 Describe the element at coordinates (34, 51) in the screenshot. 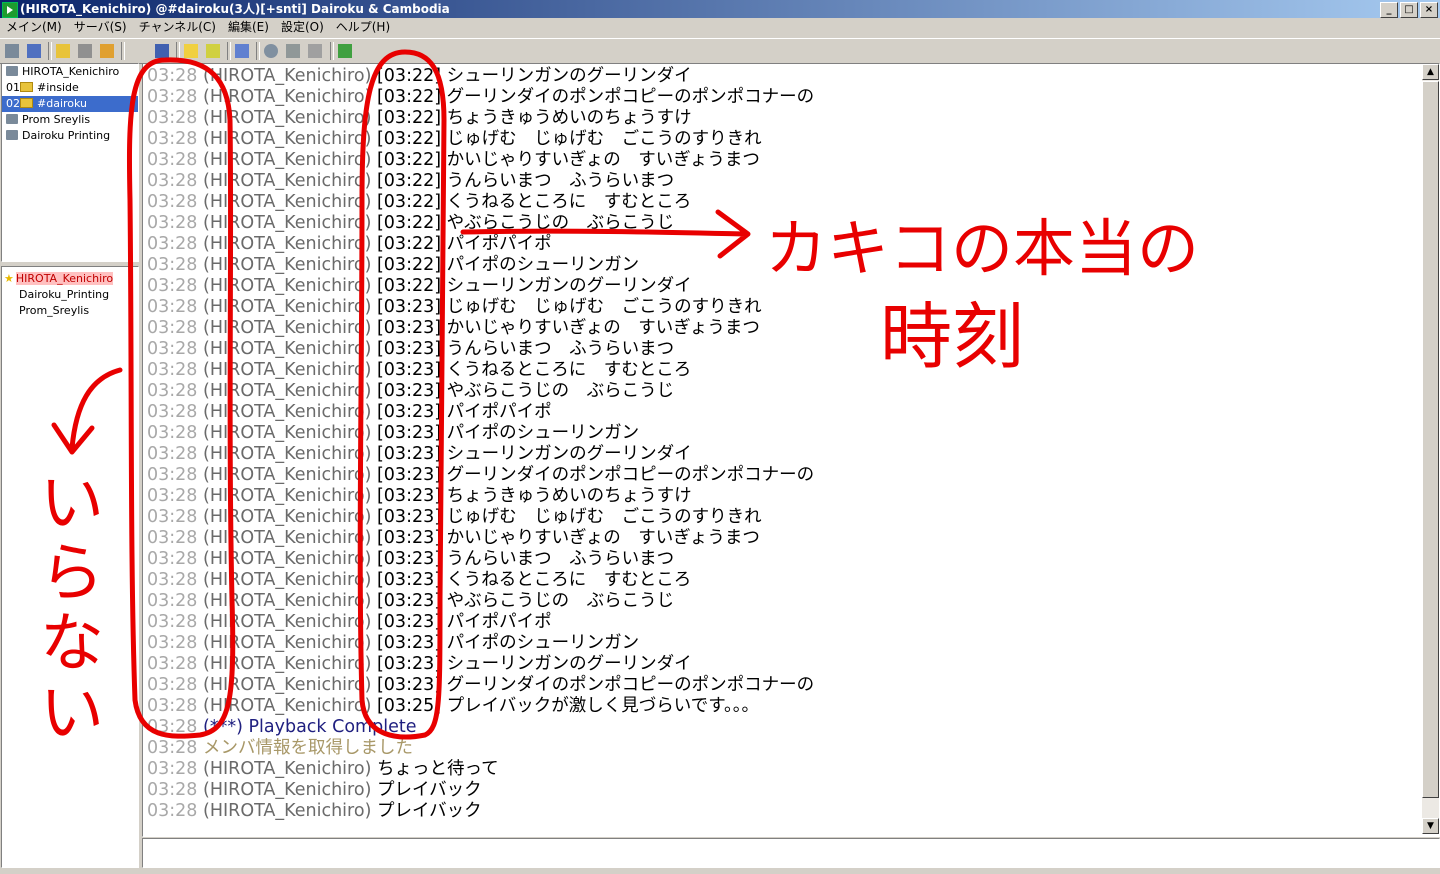

I see `connect-icon` at that location.